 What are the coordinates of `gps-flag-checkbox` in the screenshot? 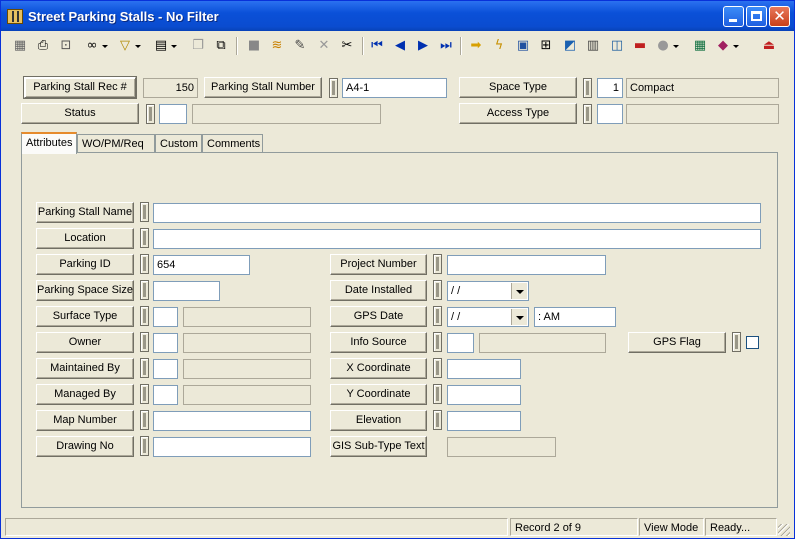 It's located at (752, 342).